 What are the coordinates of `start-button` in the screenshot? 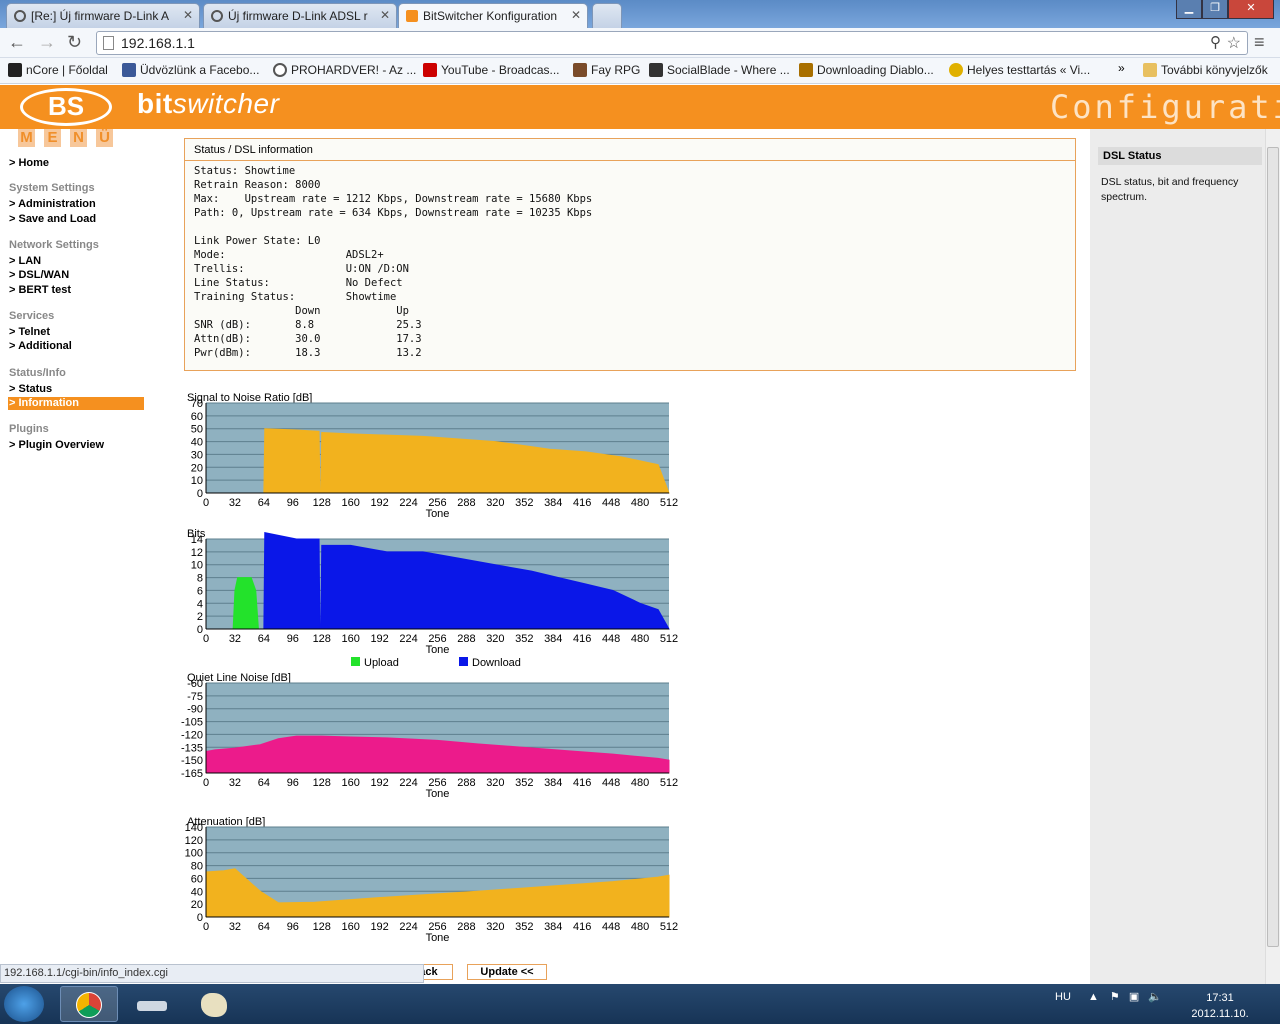 It's located at (24, 1004).